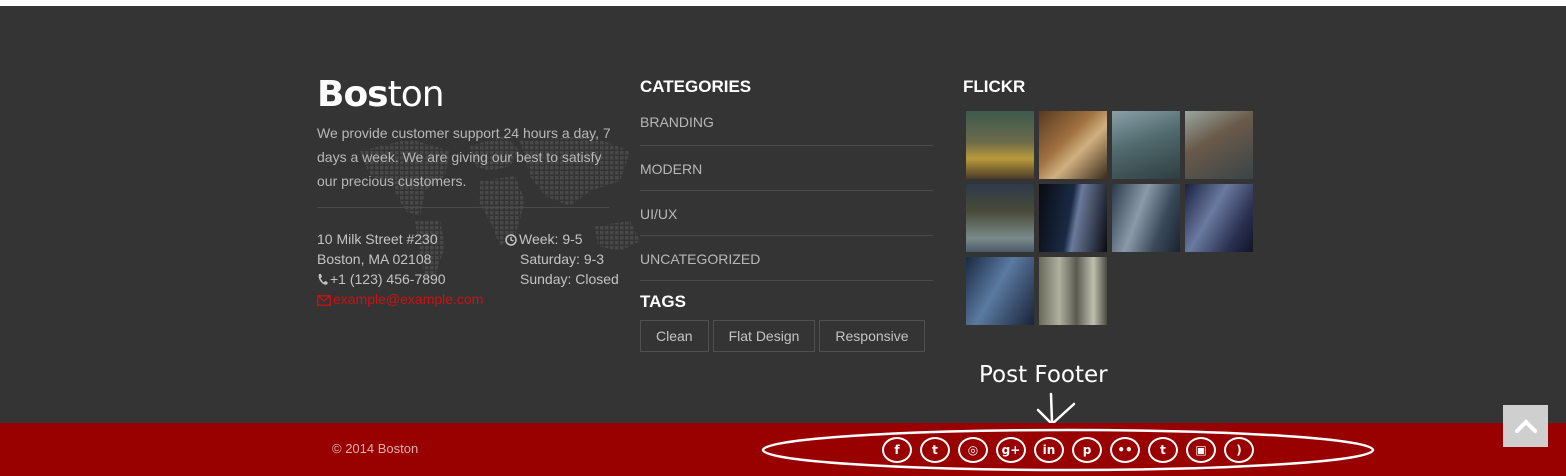 The image size is (1566, 476). I want to click on hours-week: Week: 9-5, so click(562, 239).